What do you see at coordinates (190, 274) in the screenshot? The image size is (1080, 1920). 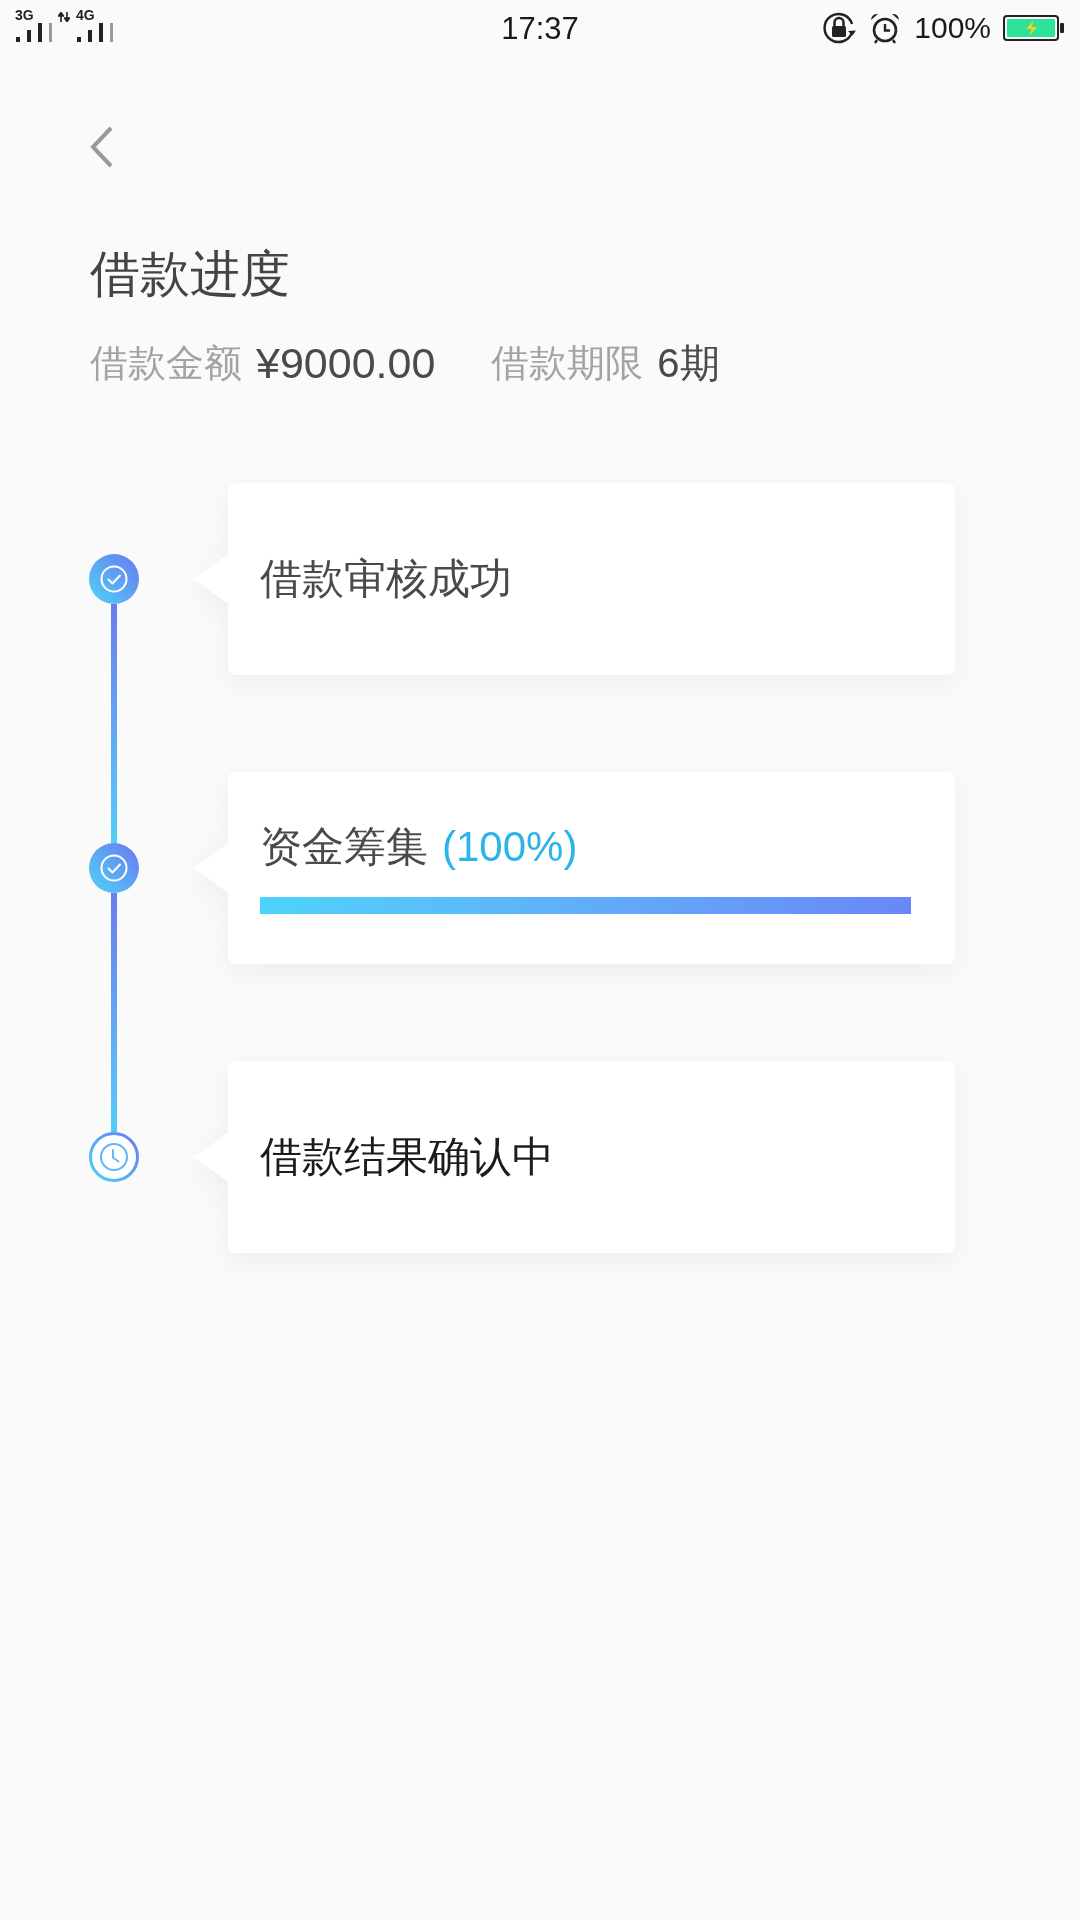 I see `page-title: 借款进度` at bounding box center [190, 274].